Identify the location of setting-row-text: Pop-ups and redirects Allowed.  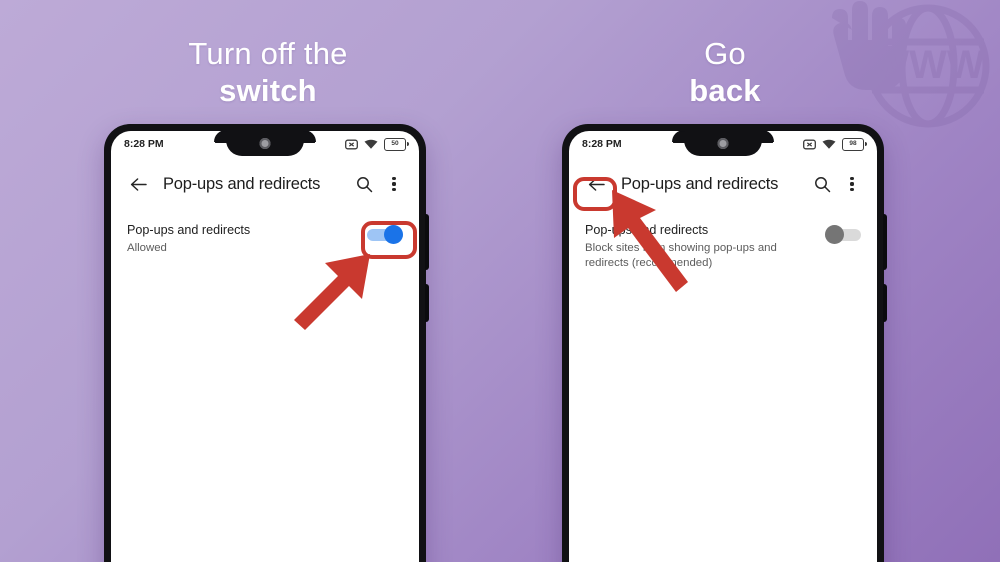
(247, 239).